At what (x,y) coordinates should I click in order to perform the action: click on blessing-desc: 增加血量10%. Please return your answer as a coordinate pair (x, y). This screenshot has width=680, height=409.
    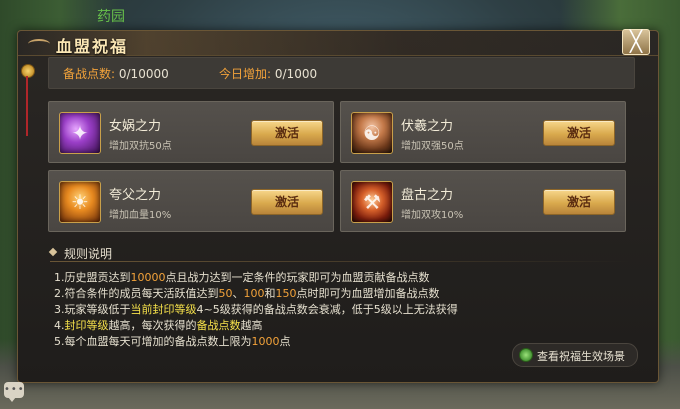
    Looking at the image, I should click on (140, 215).